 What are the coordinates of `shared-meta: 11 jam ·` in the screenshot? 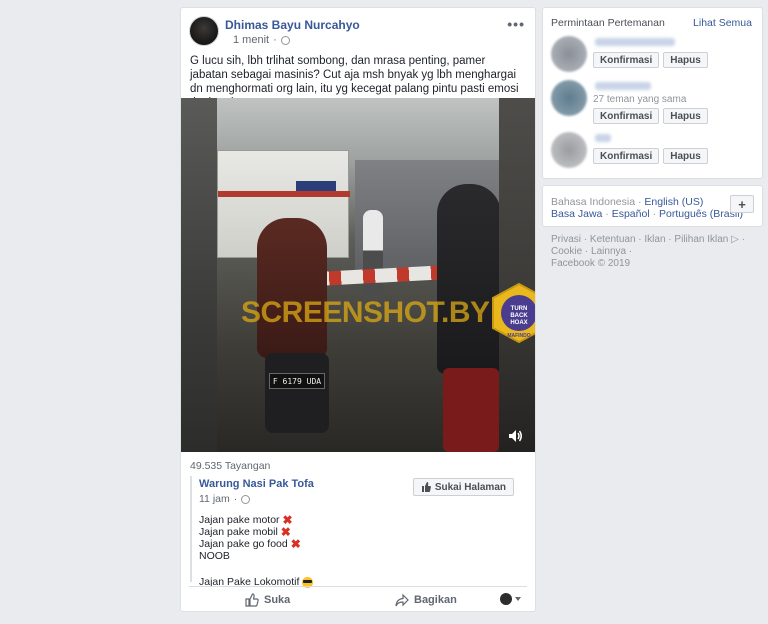 It's located at (225, 499).